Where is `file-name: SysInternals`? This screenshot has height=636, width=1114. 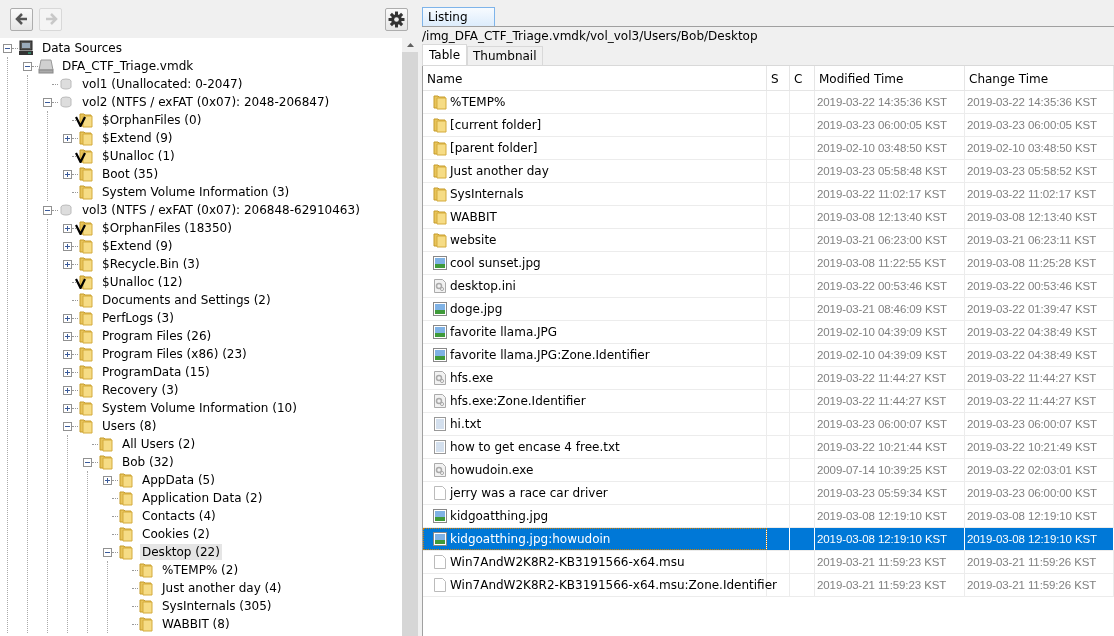
file-name: SysInternals is located at coordinates (487, 194).